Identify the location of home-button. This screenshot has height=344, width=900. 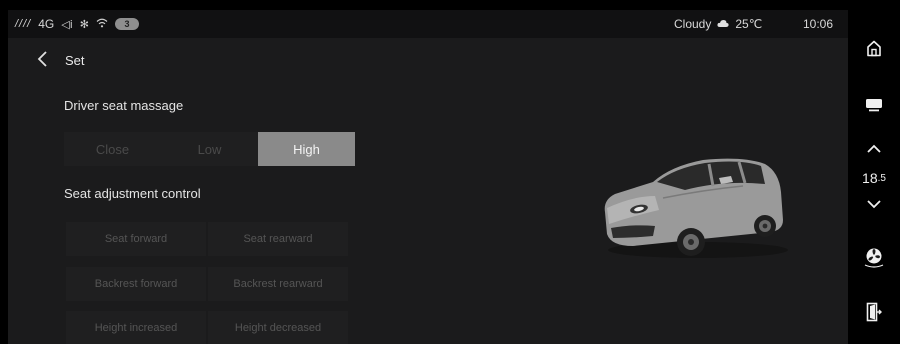
(874, 48).